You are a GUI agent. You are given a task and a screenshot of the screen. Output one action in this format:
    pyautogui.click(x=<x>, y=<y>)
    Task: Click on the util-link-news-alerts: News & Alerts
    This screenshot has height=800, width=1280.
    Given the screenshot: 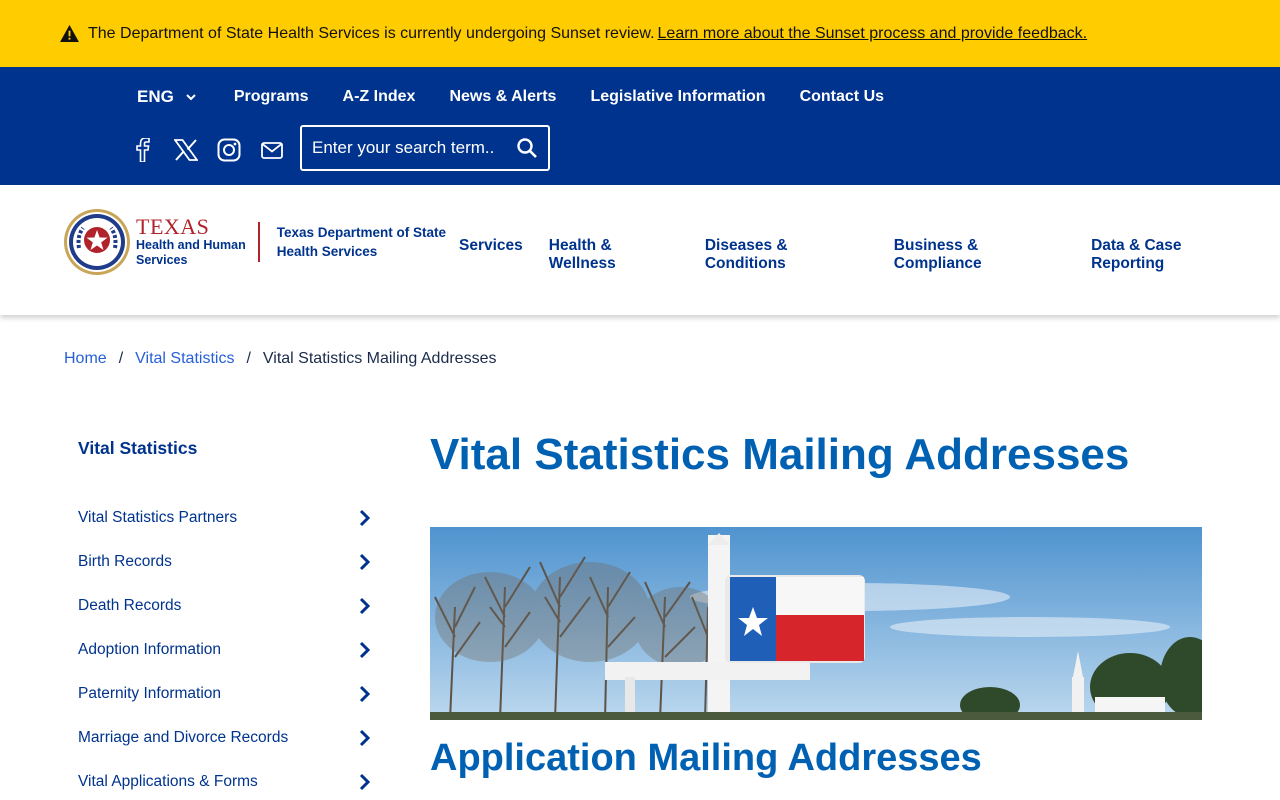 What is the action you would take?
    pyautogui.click(x=502, y=97)
    